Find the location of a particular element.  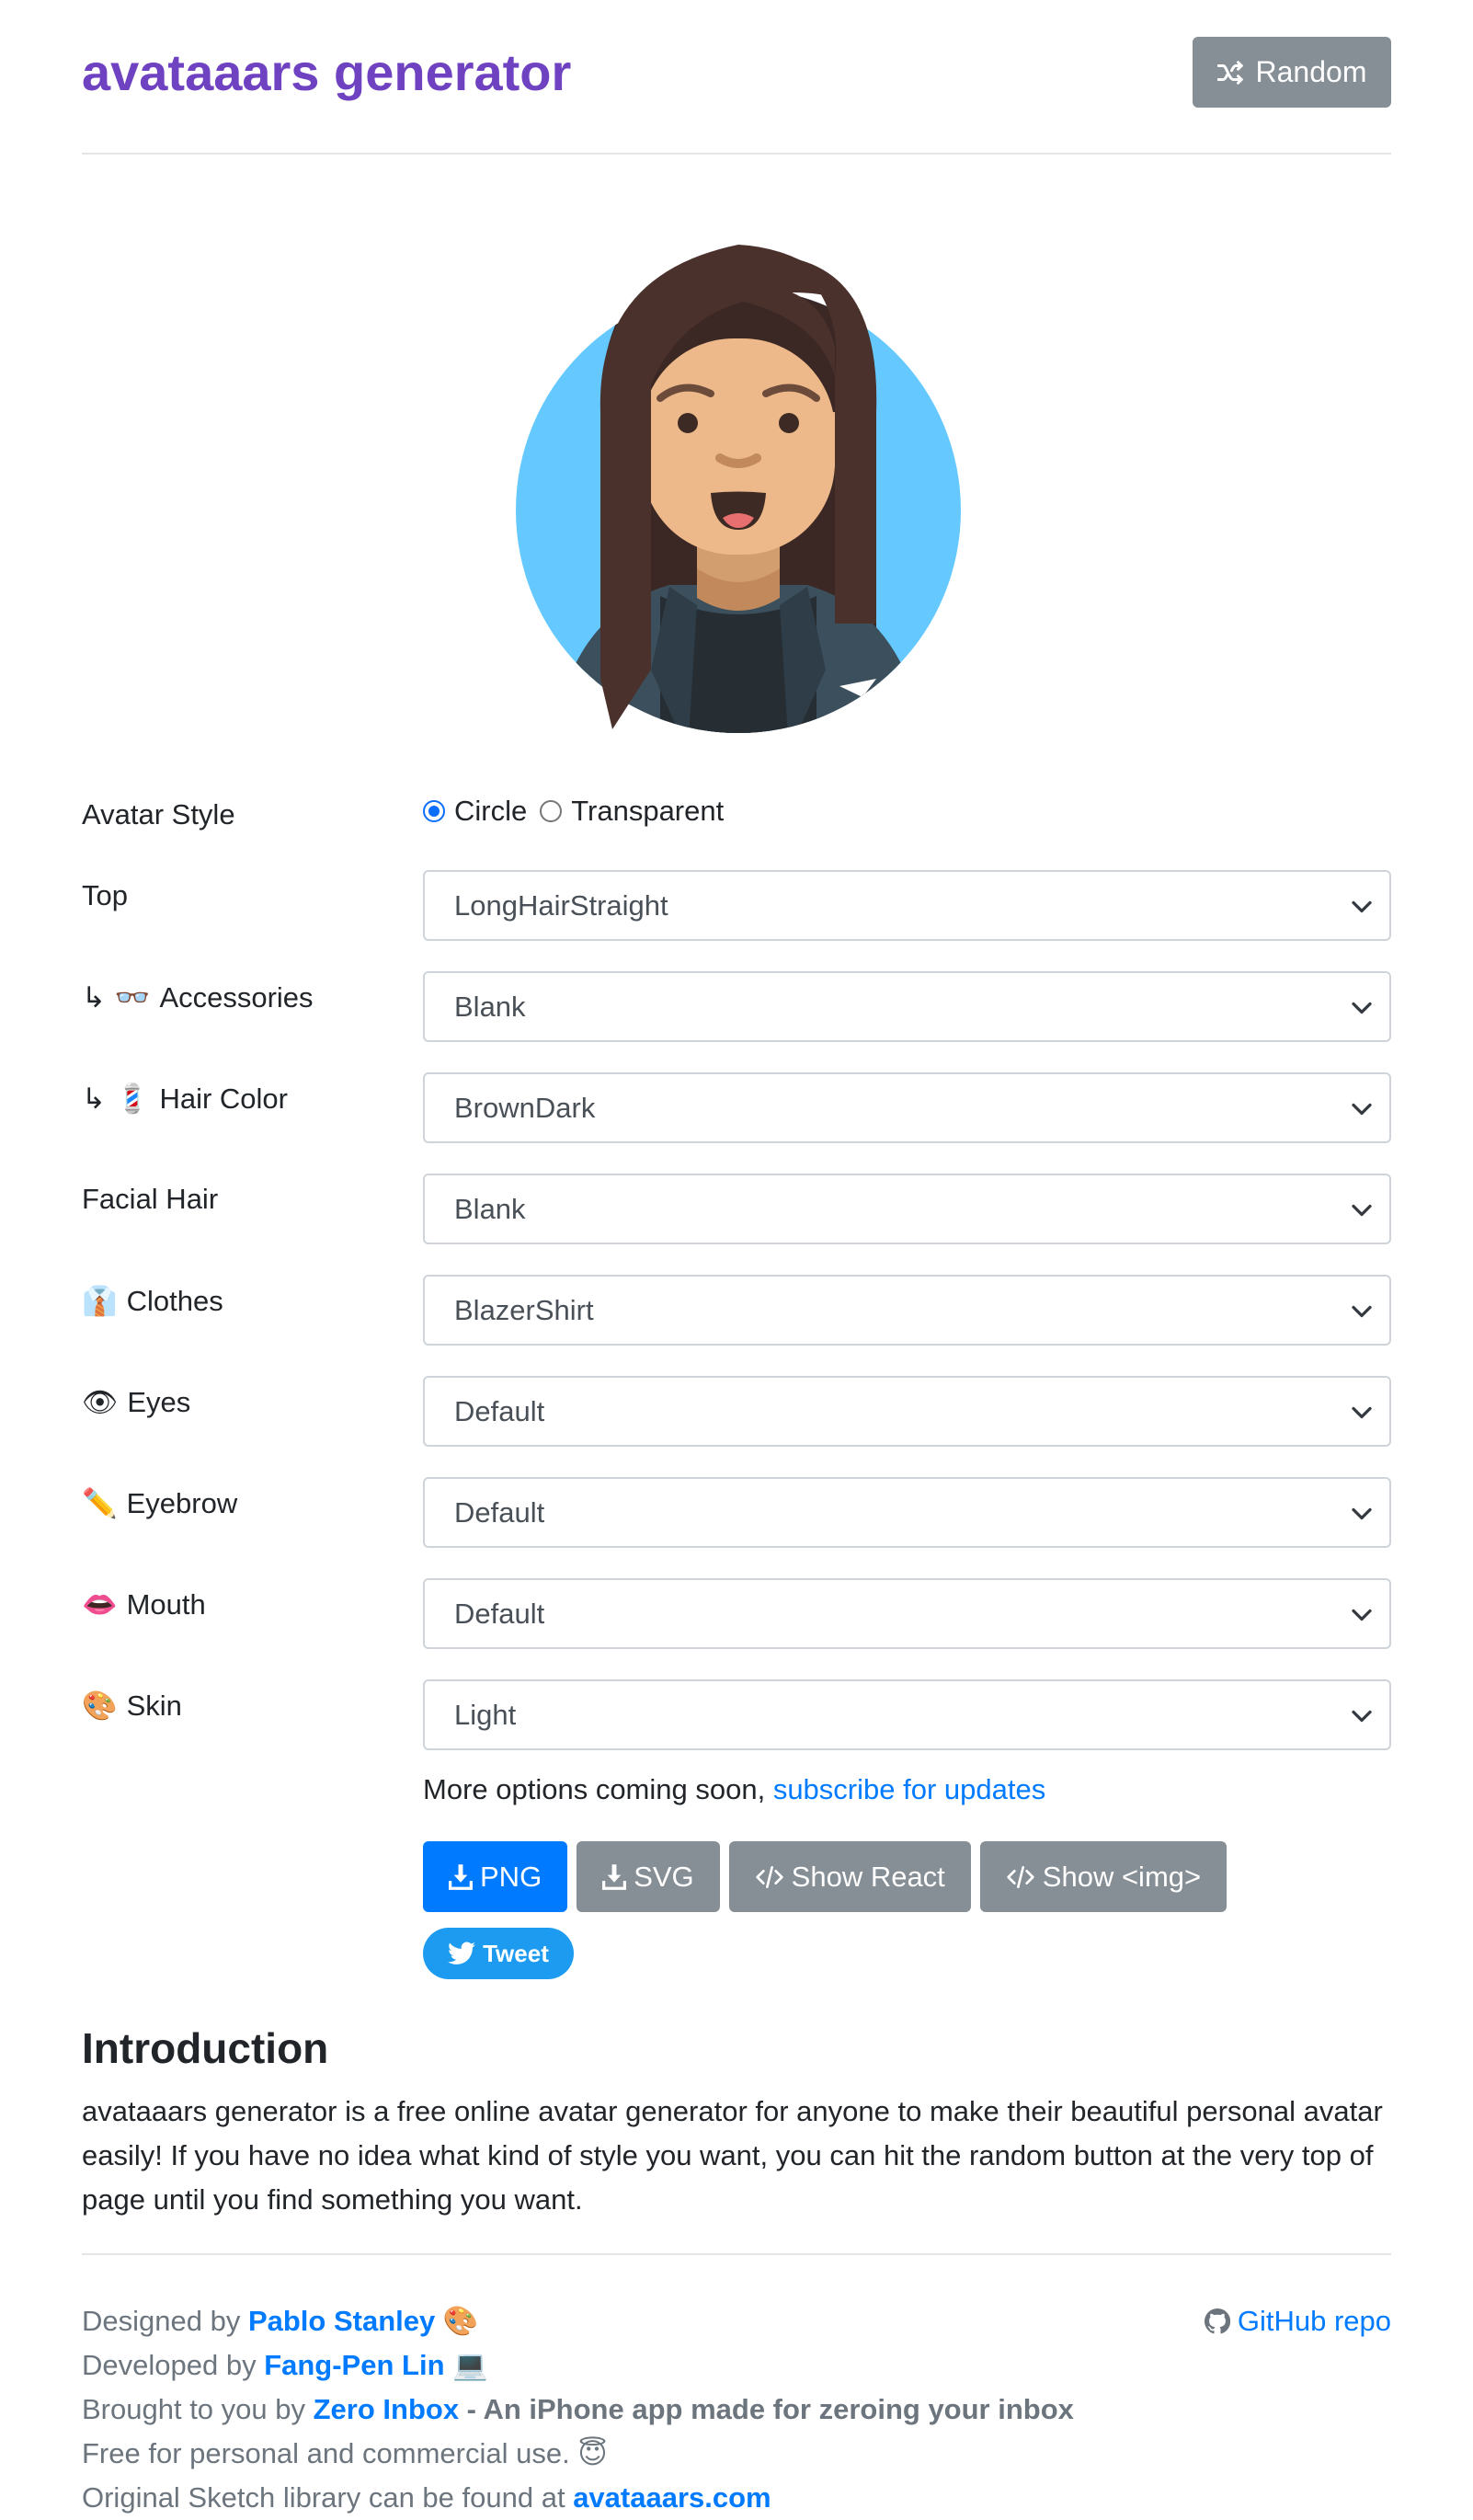

free-use-line: Free for personal and commercial use. 😇 is located at coordinates (736, 2454).